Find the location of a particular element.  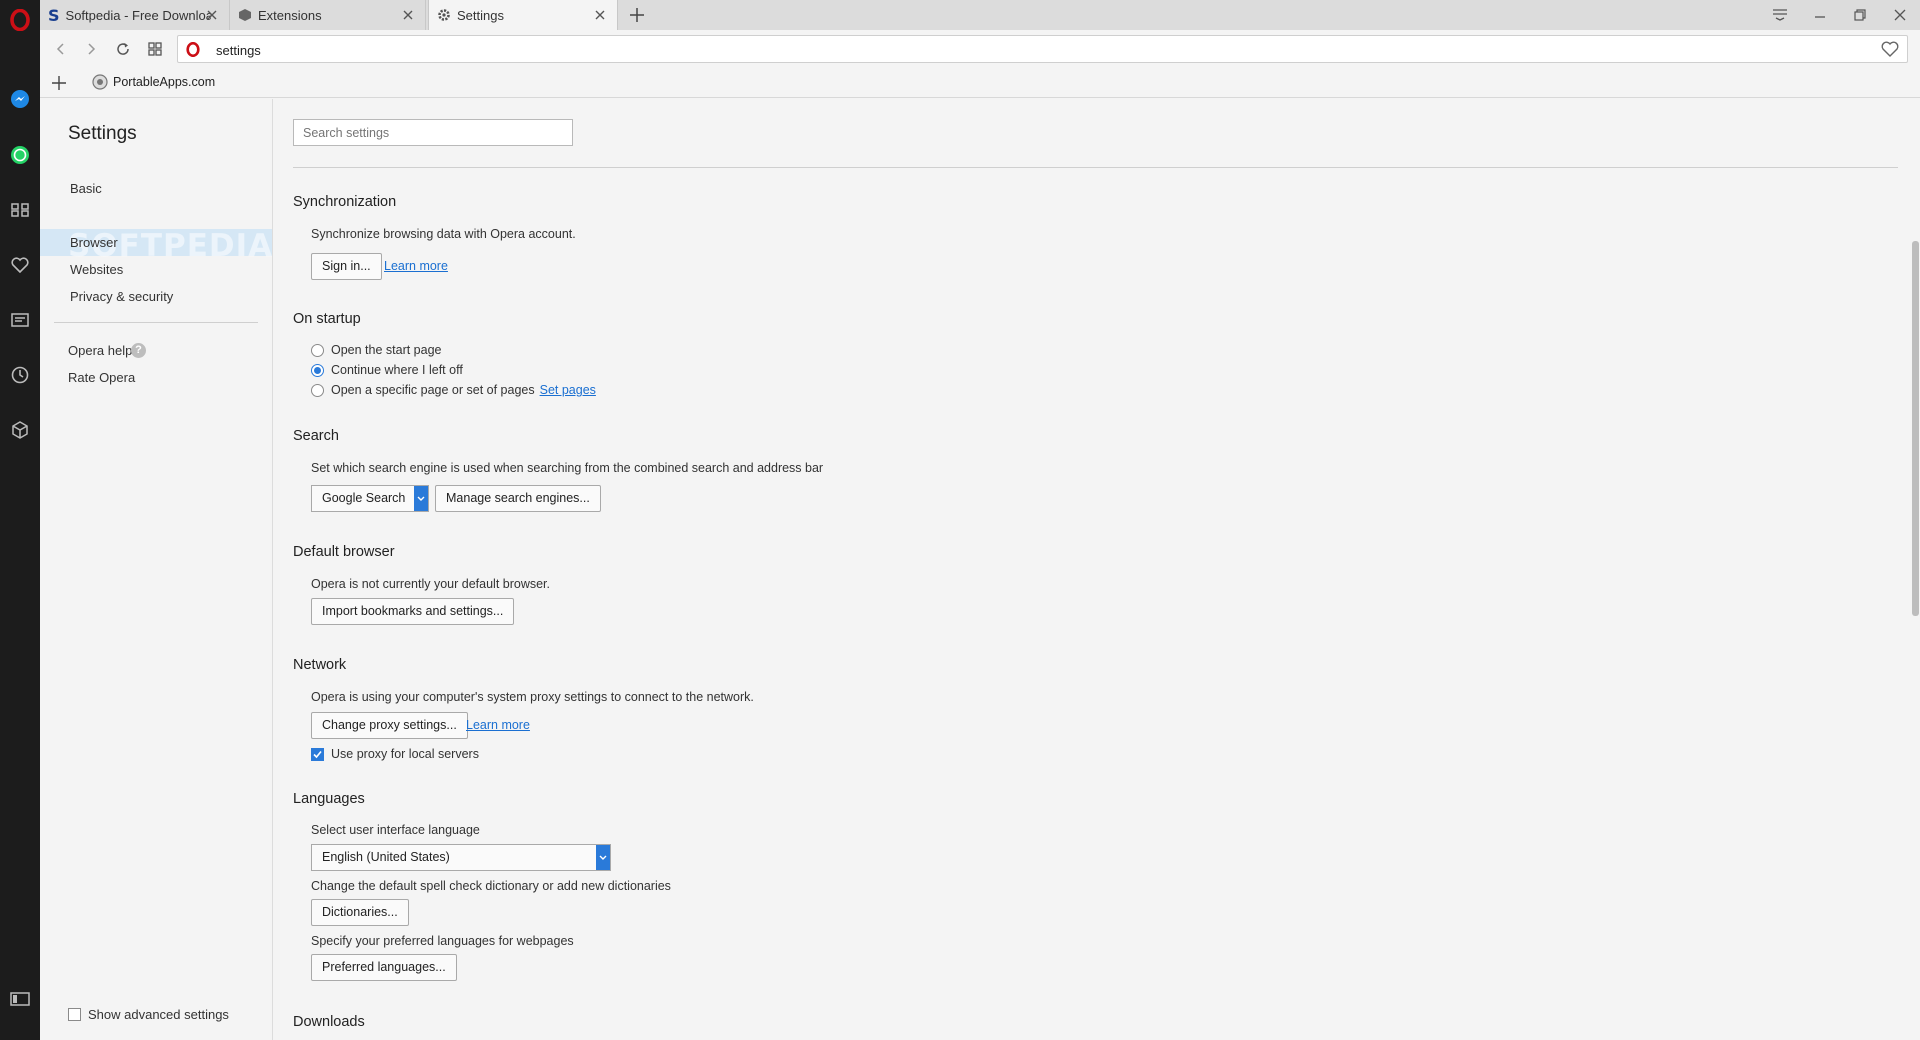

radio-button-selected is located at coordinates (317, 370).